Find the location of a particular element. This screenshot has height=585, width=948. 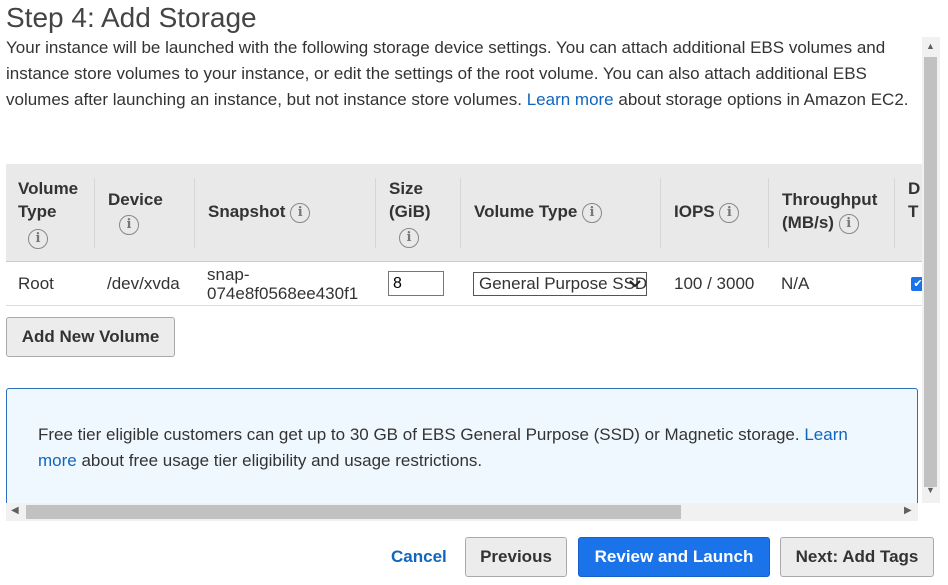

cell-snapshot: snap- 074e8f0568ee430f1 is located at coordinates (283, 283).